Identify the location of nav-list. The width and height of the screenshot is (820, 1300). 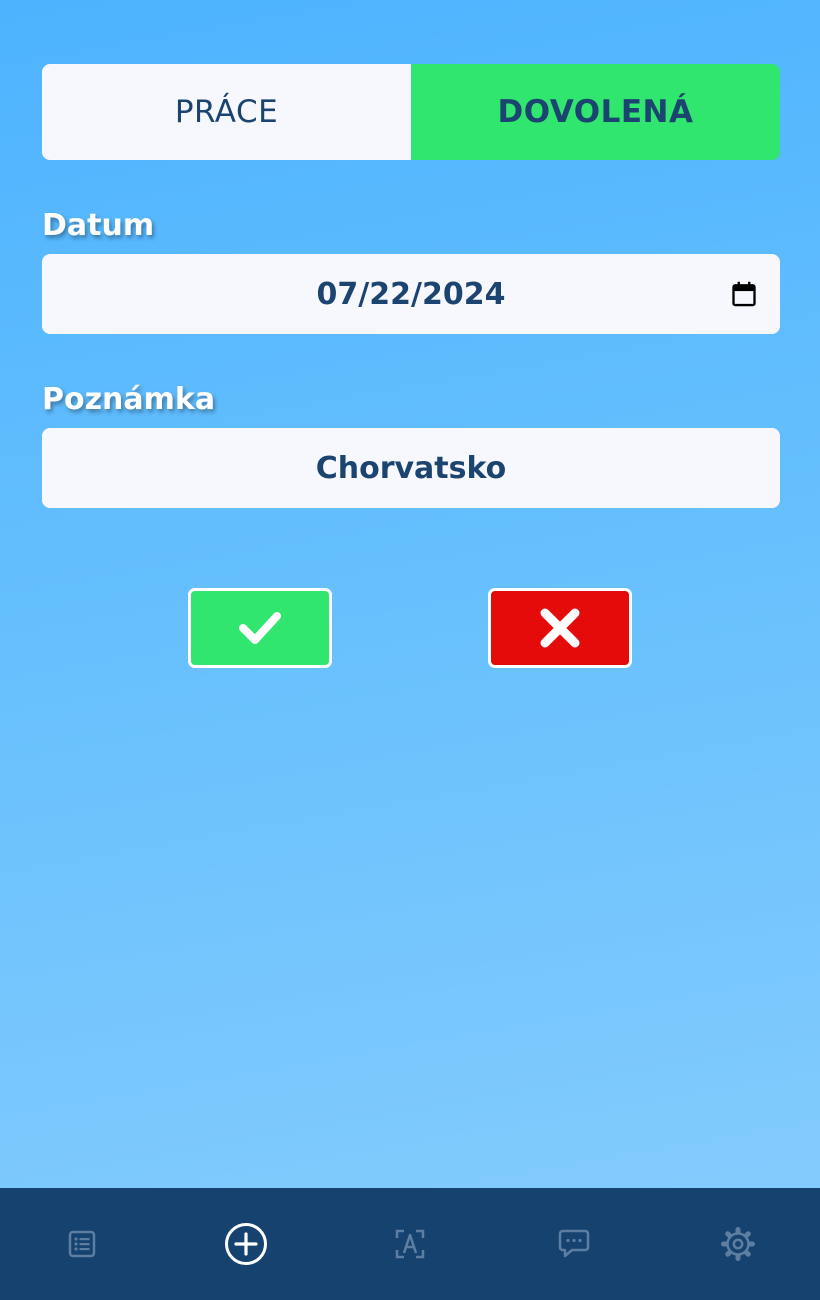
(82, 1244).